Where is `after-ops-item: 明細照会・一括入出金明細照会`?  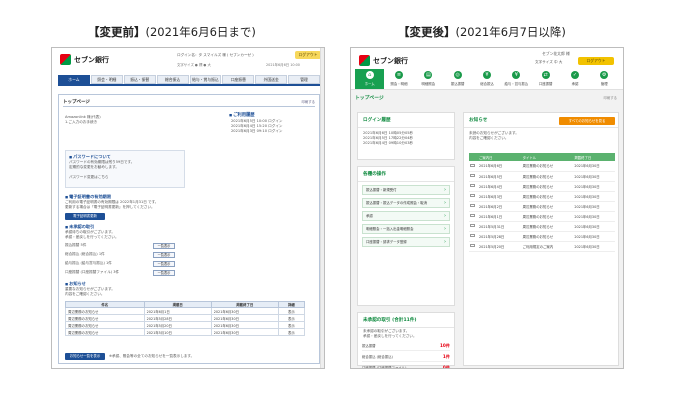 after-ops-item: 明細照会・一括入出金明細照会 is located at coordinates (406, 229).